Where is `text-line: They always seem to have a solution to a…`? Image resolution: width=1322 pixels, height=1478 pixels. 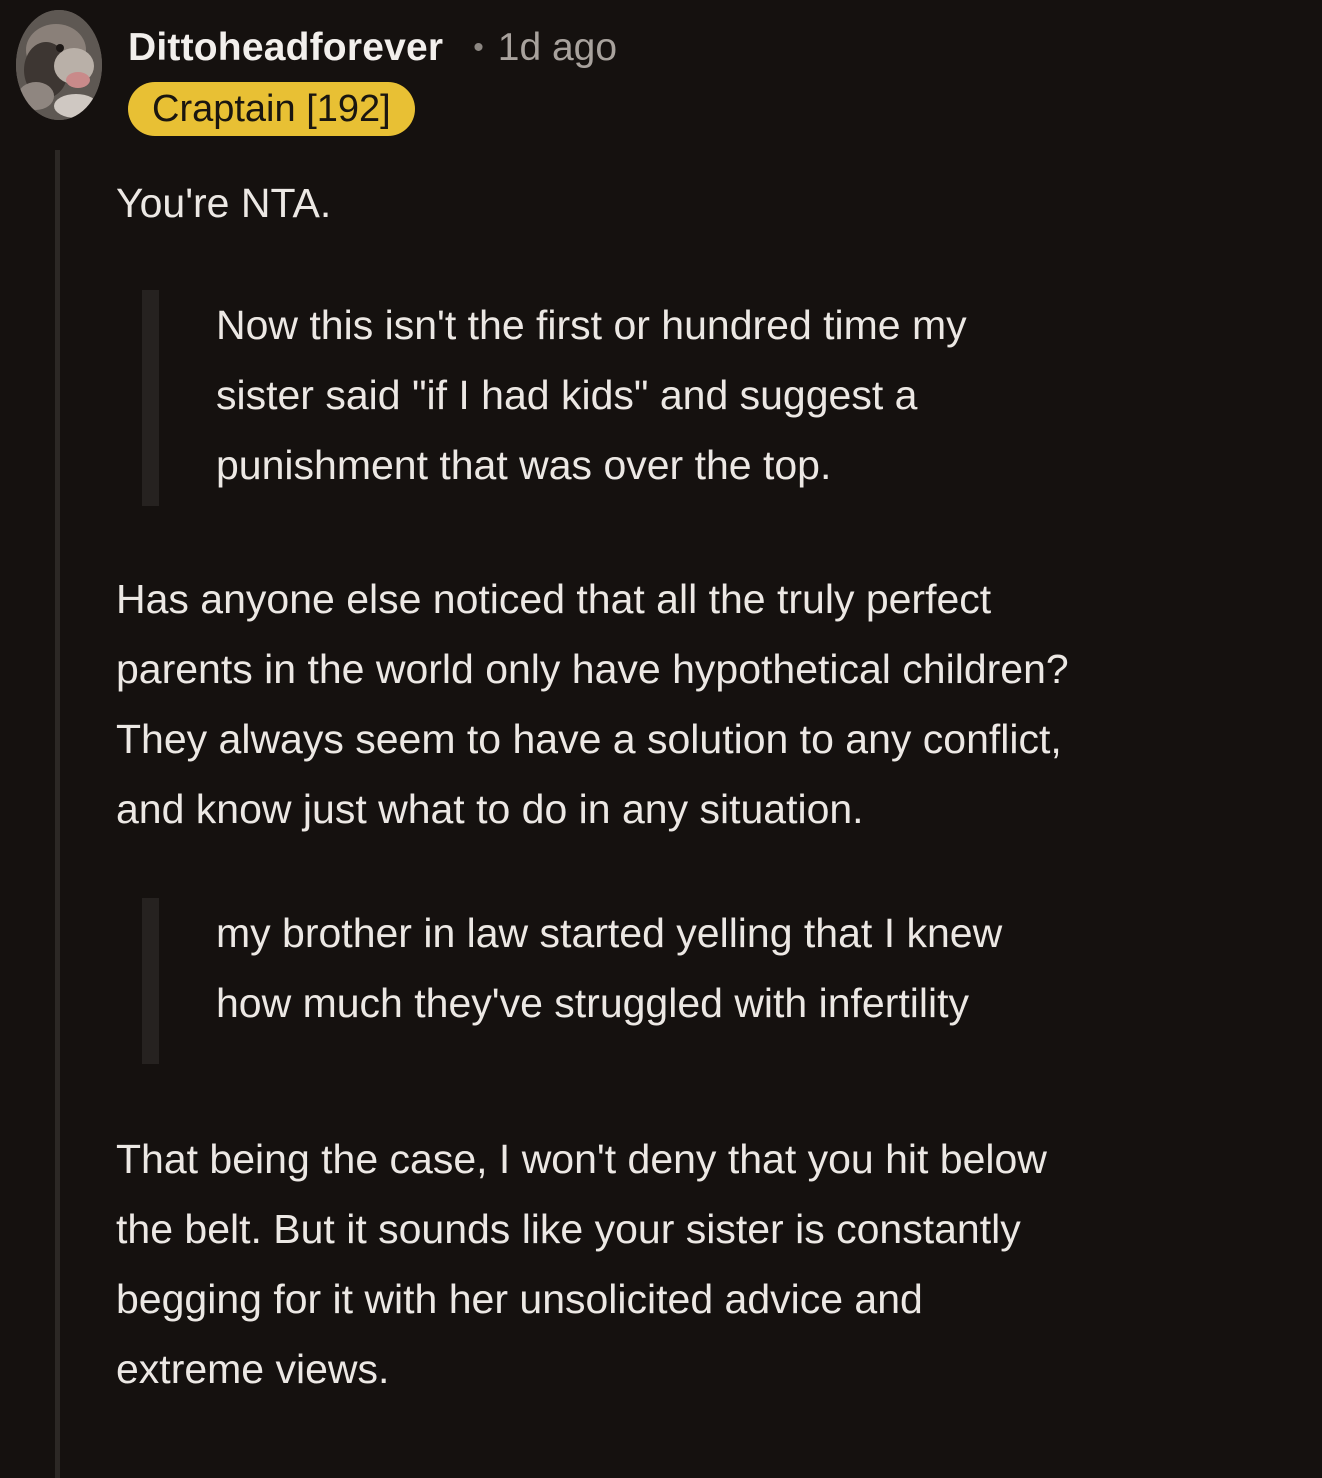
text-line: They always seem to have a solution to a… is located at coordinates (589, 739).